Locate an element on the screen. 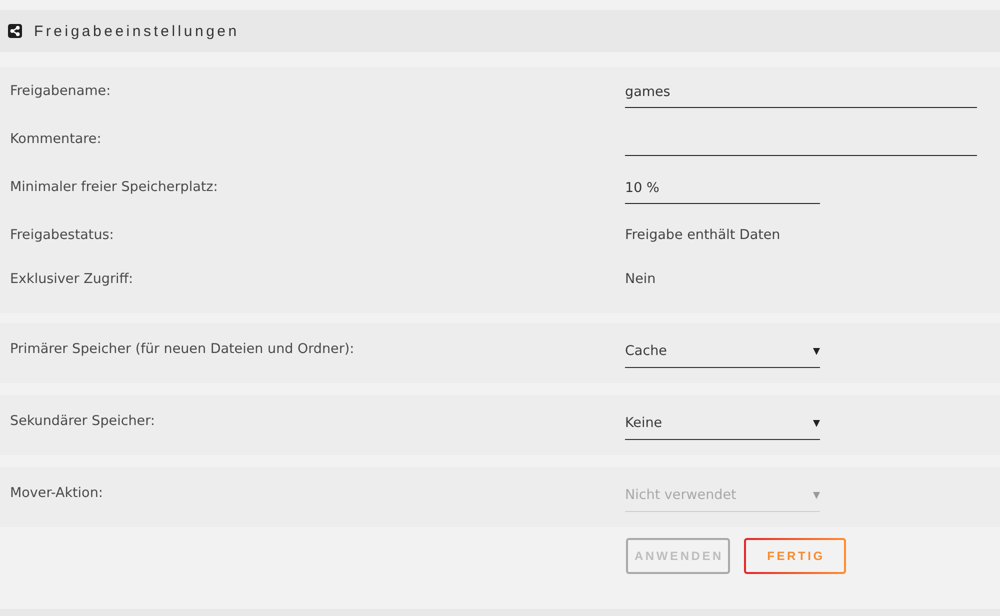  text-field: games is located at coordinates (801, 92).